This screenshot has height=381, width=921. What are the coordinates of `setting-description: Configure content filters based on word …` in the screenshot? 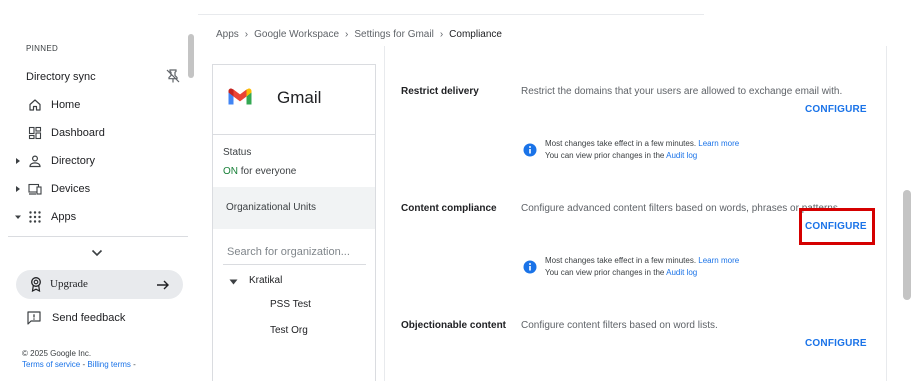 It's located at (619, 325).